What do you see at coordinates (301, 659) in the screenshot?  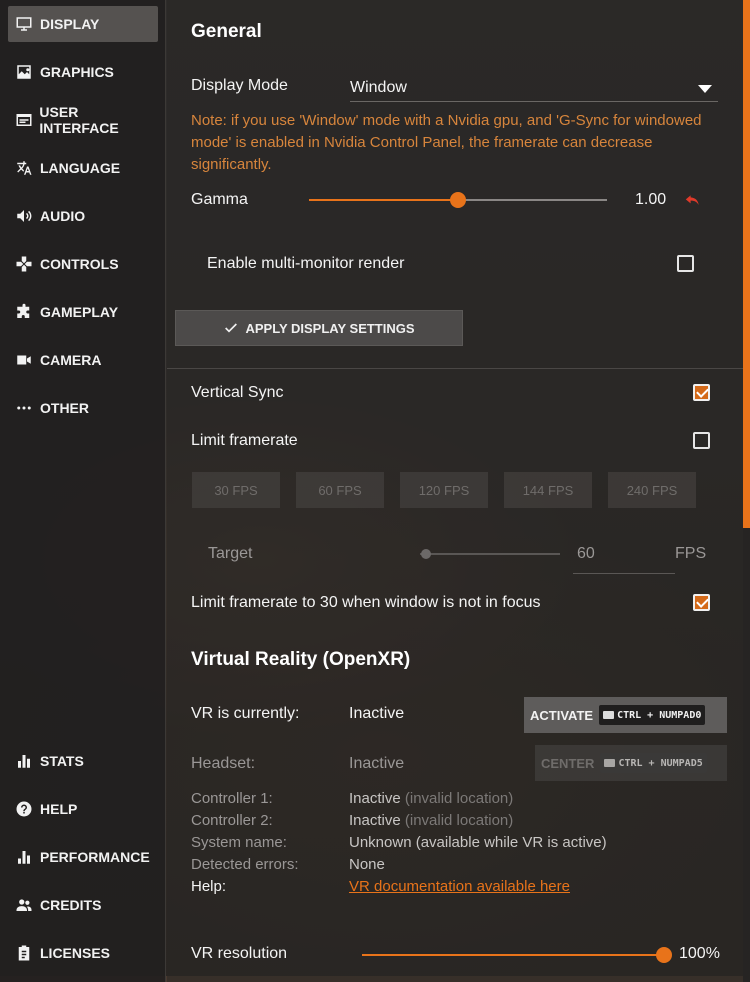 I see `section-title-vr: Virtual Reality (OpenXR)` at bounding box center [301, 659].